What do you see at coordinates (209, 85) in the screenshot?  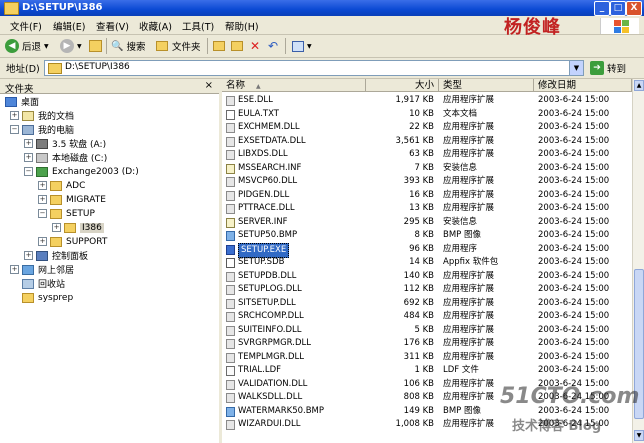 I see `close-icon: ×` at bounding box center [209, 85].